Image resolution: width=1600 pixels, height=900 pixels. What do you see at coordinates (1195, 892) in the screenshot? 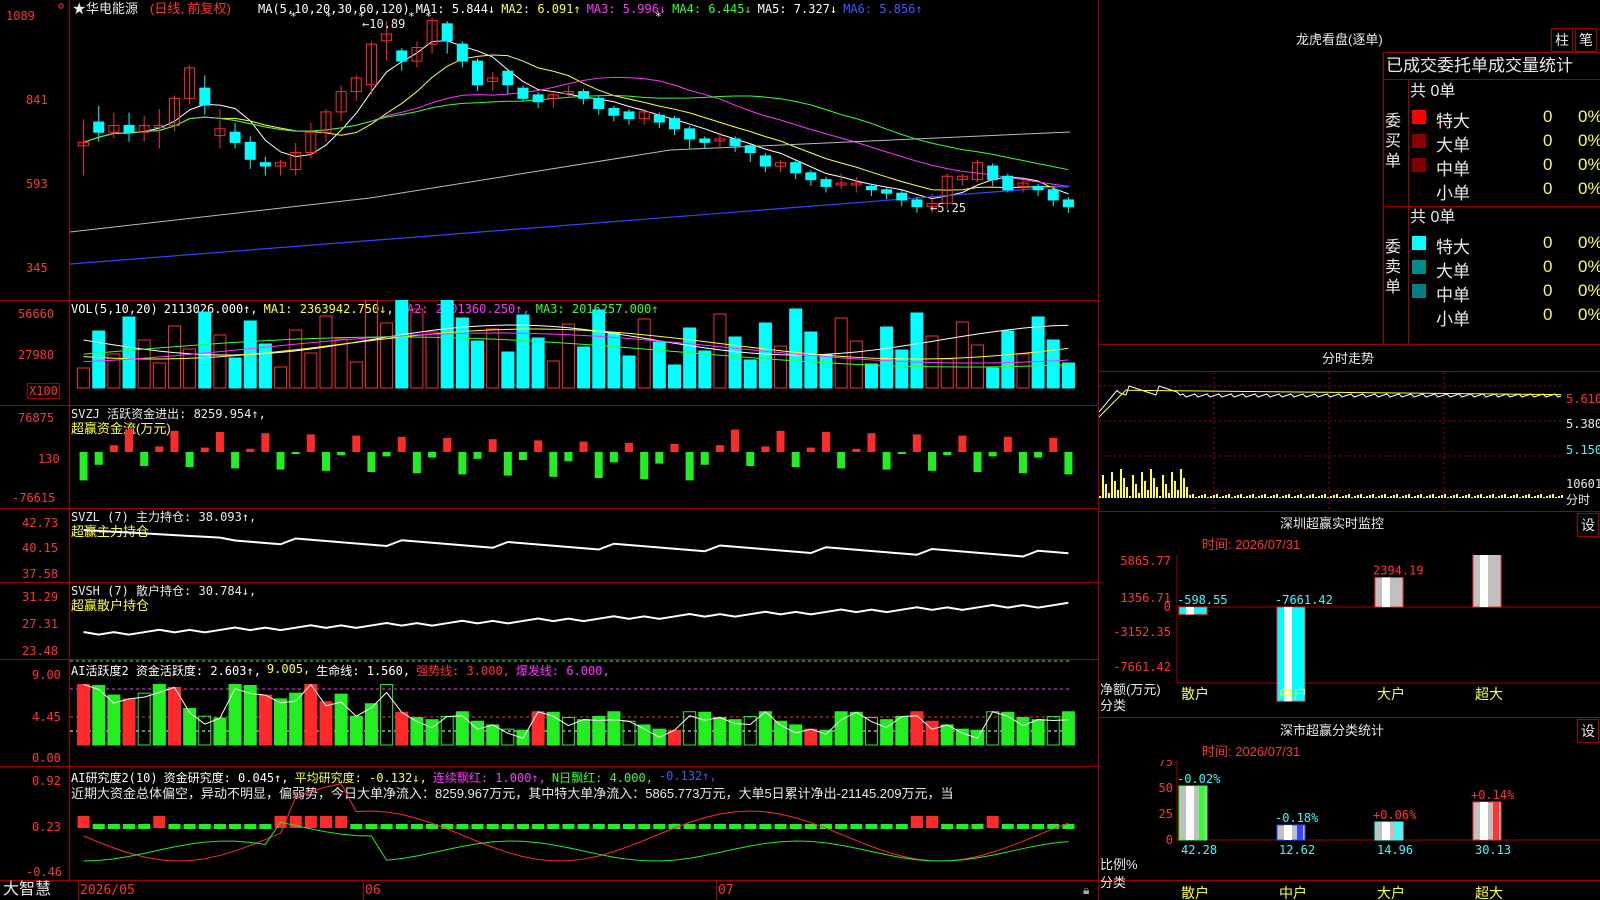
I see `category-label: 散户` at bounding box center [1195, 892].